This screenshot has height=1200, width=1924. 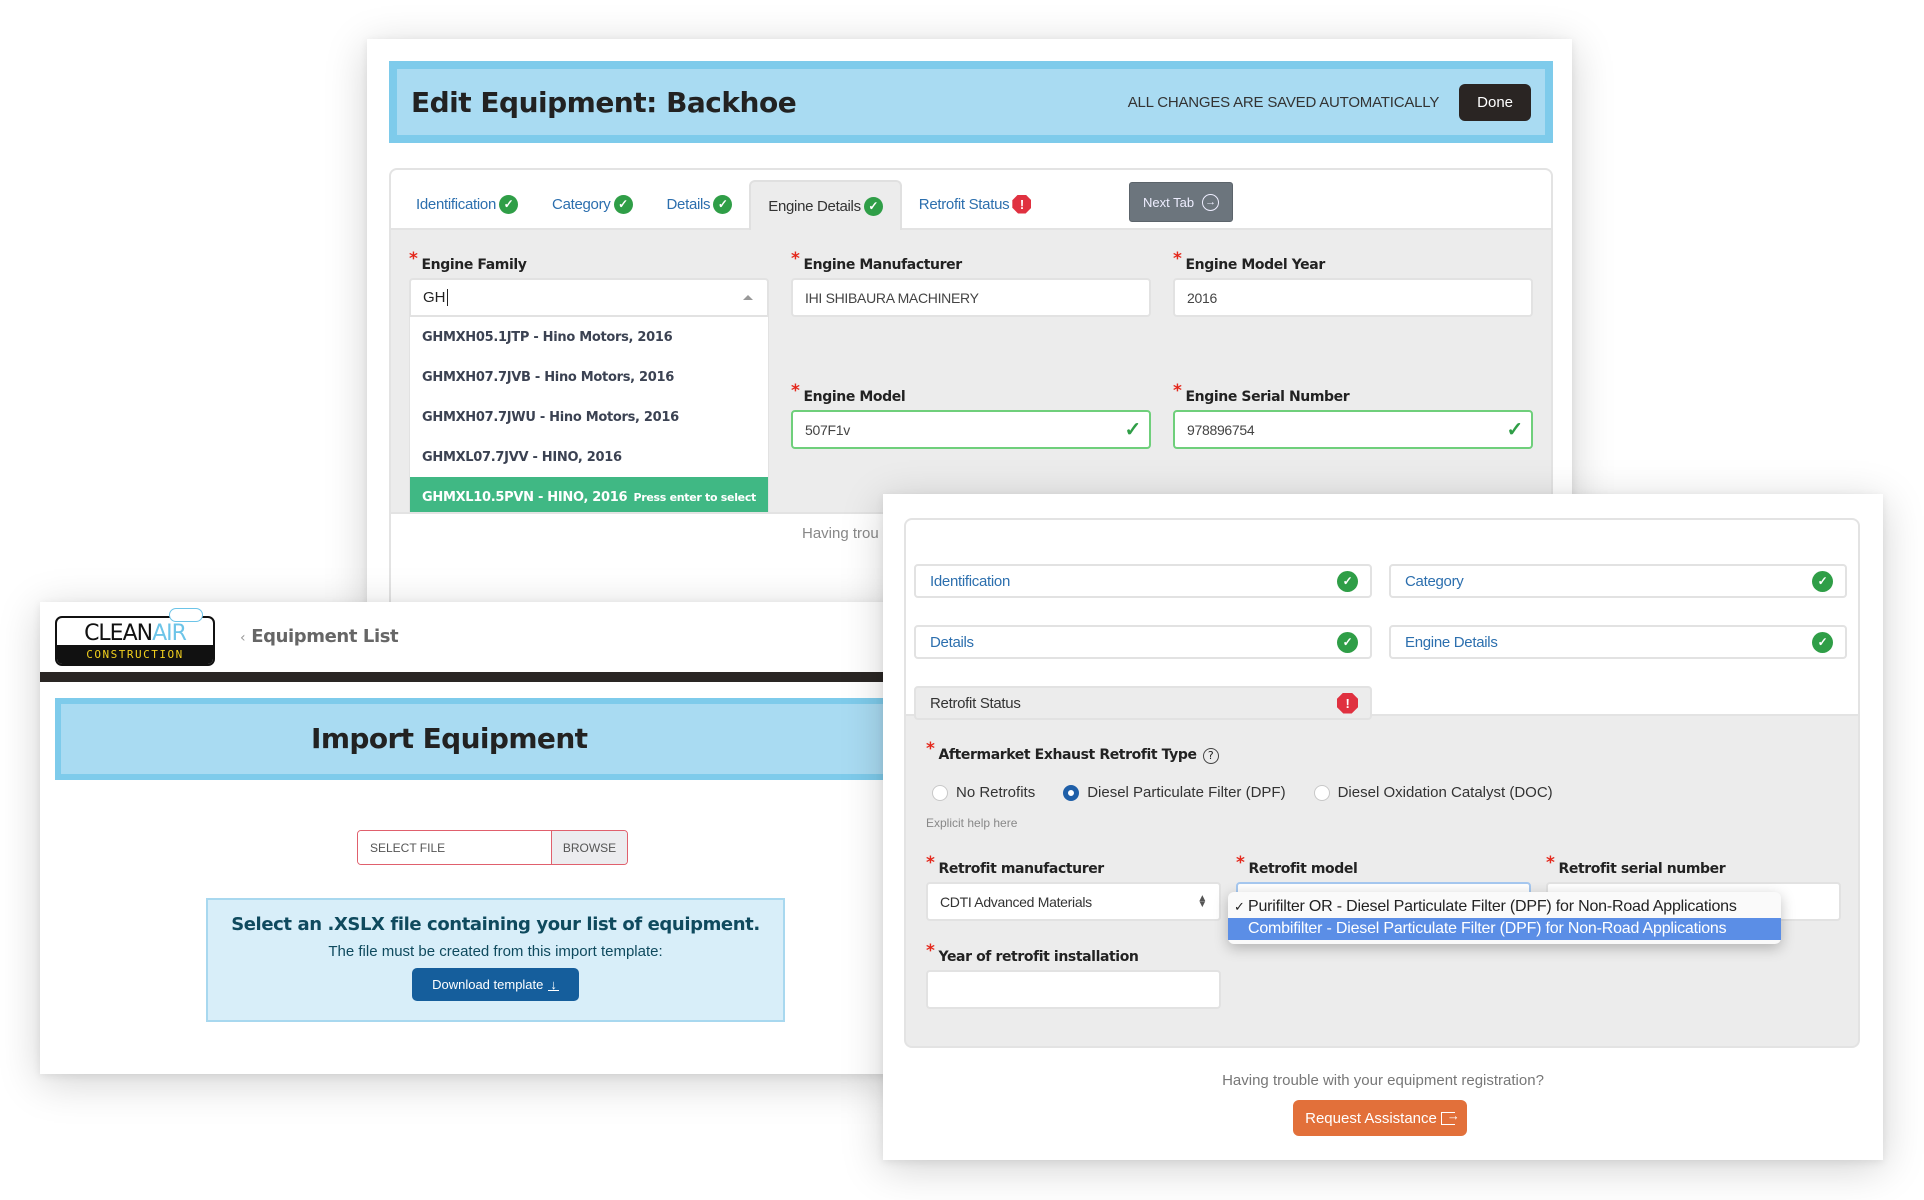 What do you see at coordinates (1618, 642) in the screenshot?
I see `section-engine-details: Engine Details ✓` at bounding box center [1618, 642].